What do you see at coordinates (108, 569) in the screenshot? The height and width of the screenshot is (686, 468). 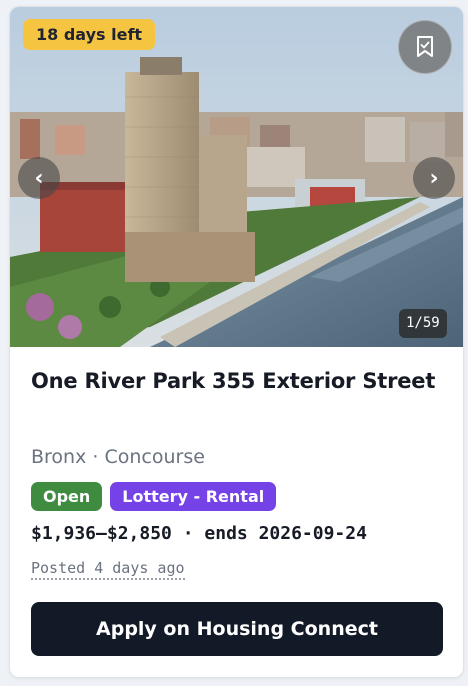 I see `posted-date: Posted 4 days ago` at bounding box center [108, 569].